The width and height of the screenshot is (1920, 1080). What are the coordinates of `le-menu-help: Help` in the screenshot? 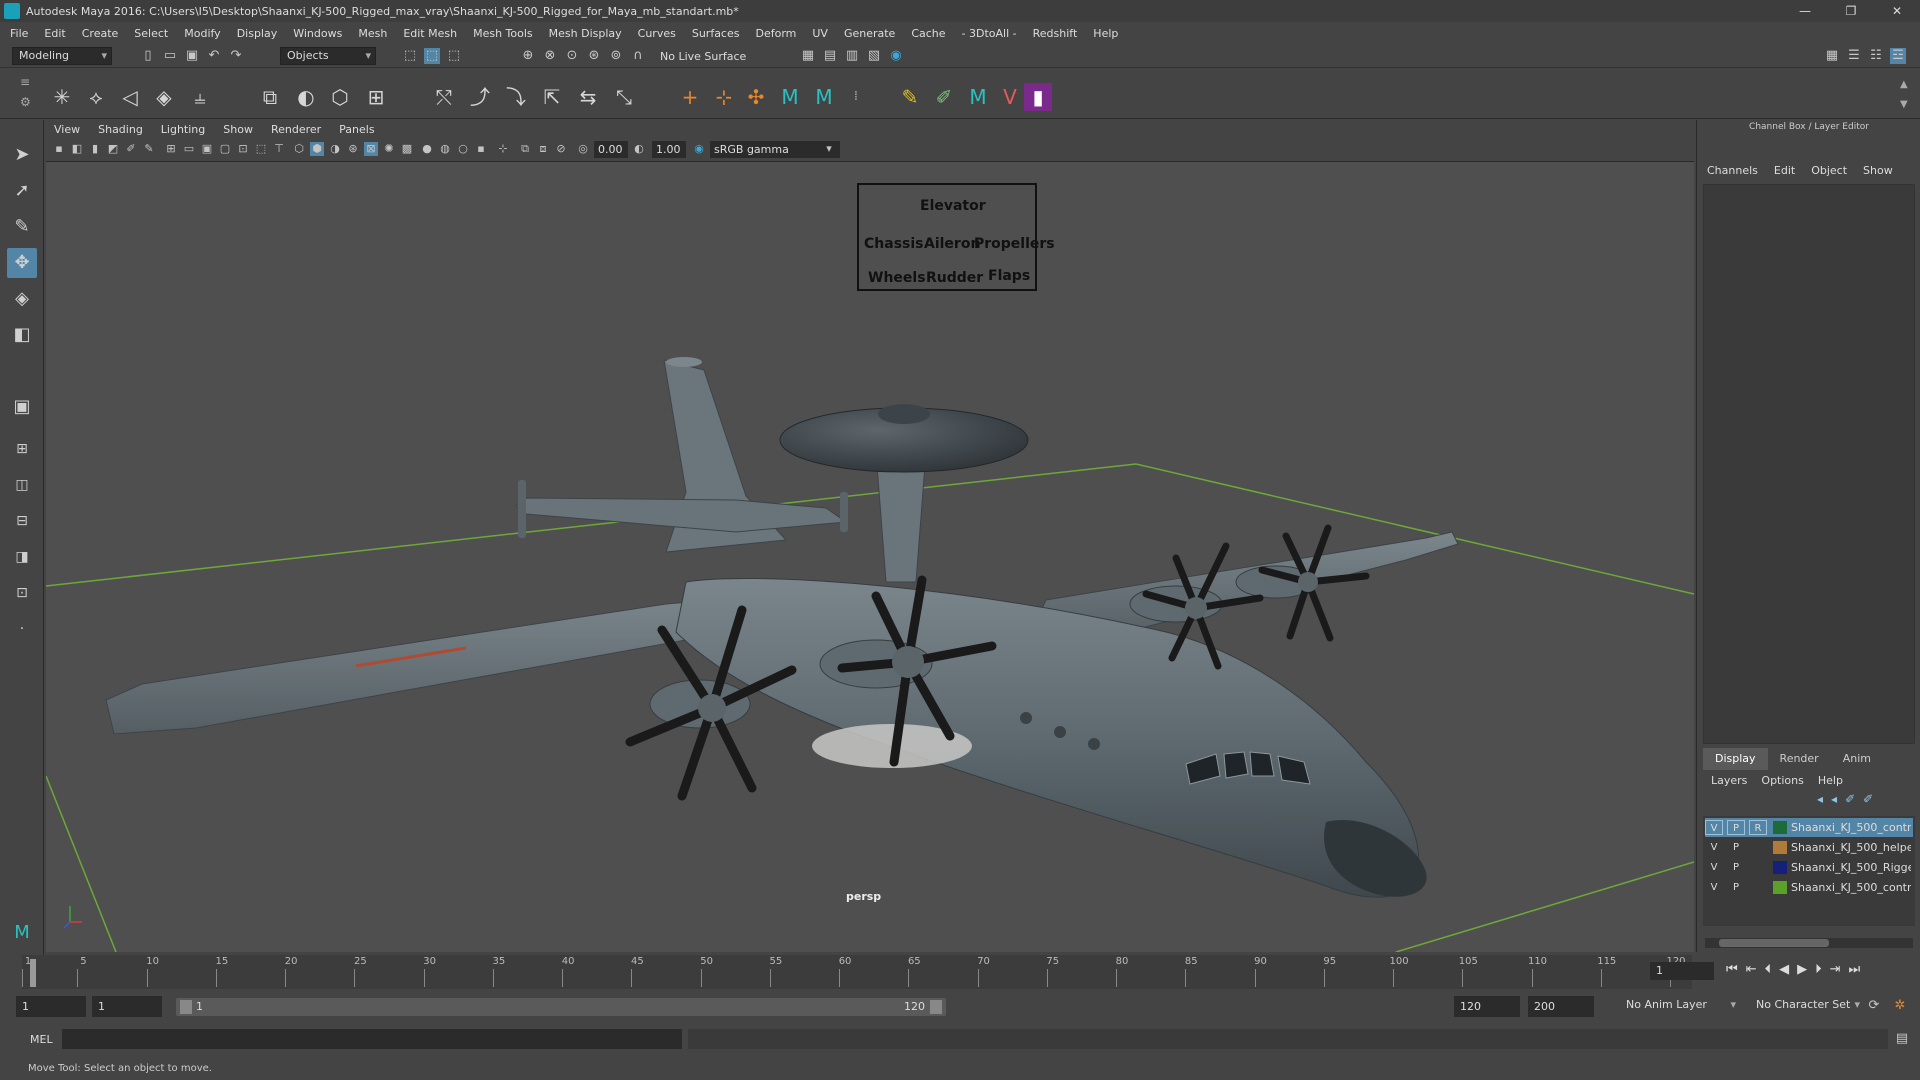 It's located at (1830, 780).